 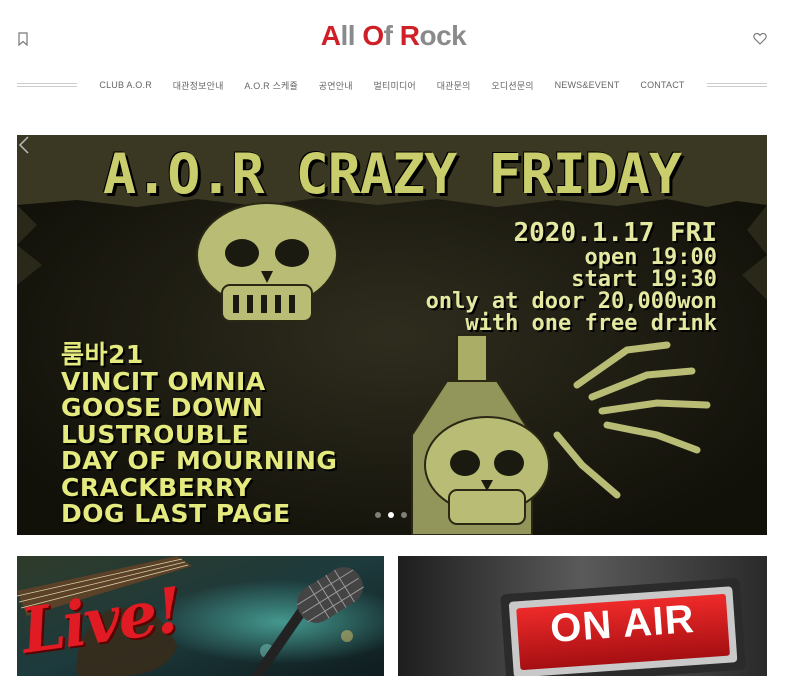 I want to click on lineup-band: LUSTROUBLE, so click(x=155, y=434).